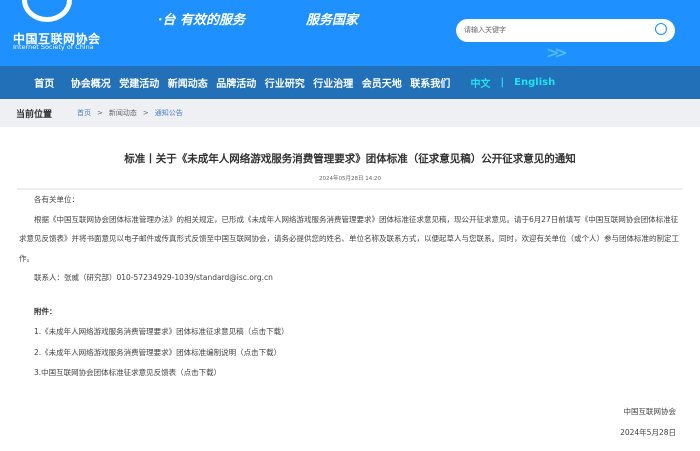 The width and height of the screenshot is (700, 451). Describe the element at coordinates (169, 113) in the screenshot. I see `breadcrumb-notices: 通知公告` at that location.